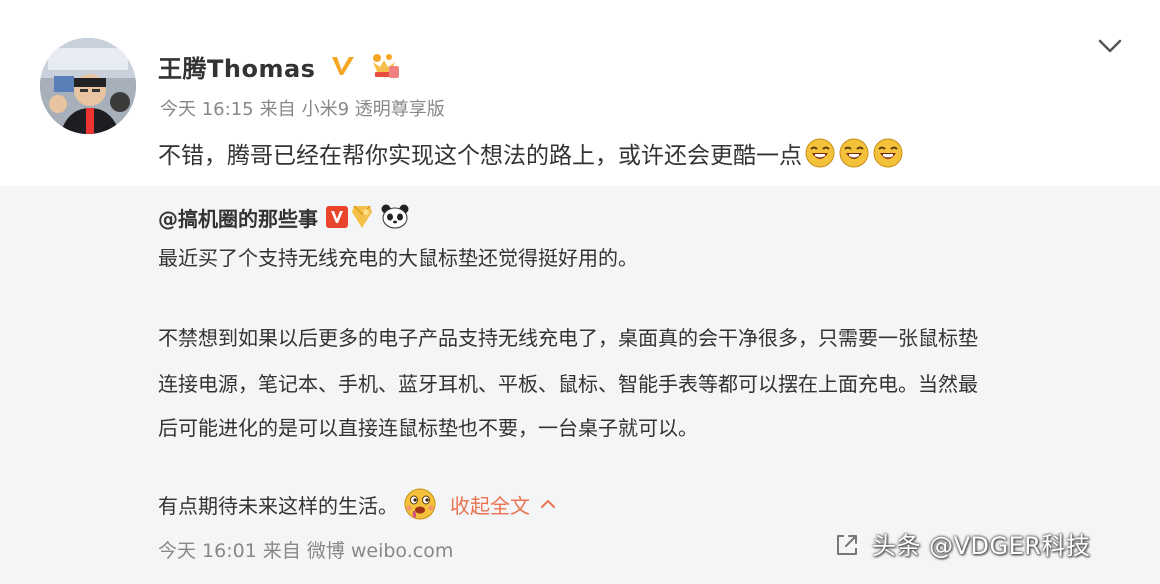 The image size is (1160, 584). I want to click on collapse-full-text-link: 收起全文, so click(490, 504).